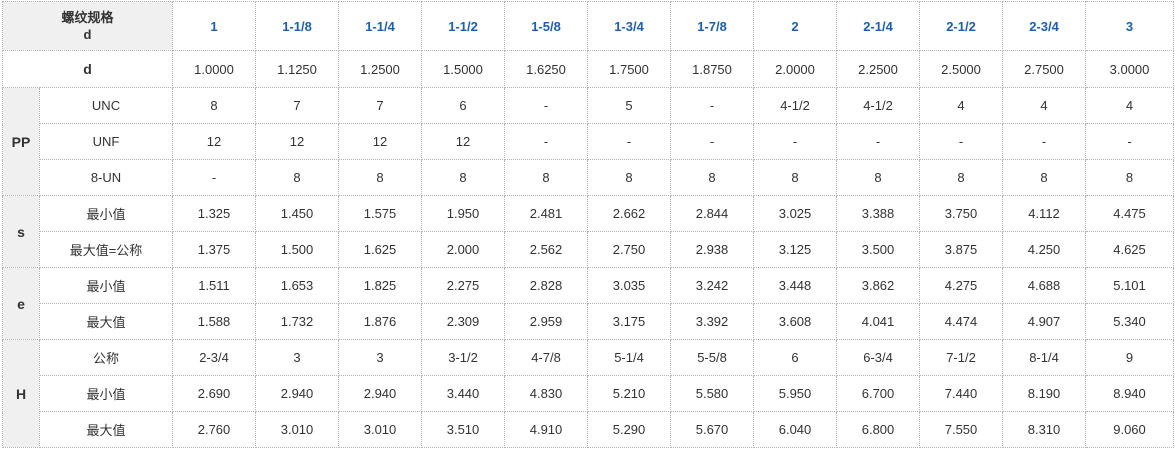 The image size is (1175, 451). What do you see at coordinates (546, 69) in the screenshot?
I see `table-cell: 1.6250` at bounding box center [546, 69].